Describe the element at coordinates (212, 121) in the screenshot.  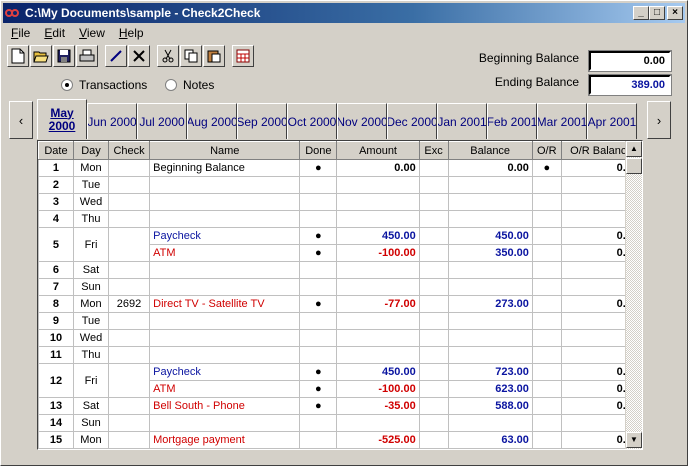
I see `tab-month: Aug 2000` at that location.